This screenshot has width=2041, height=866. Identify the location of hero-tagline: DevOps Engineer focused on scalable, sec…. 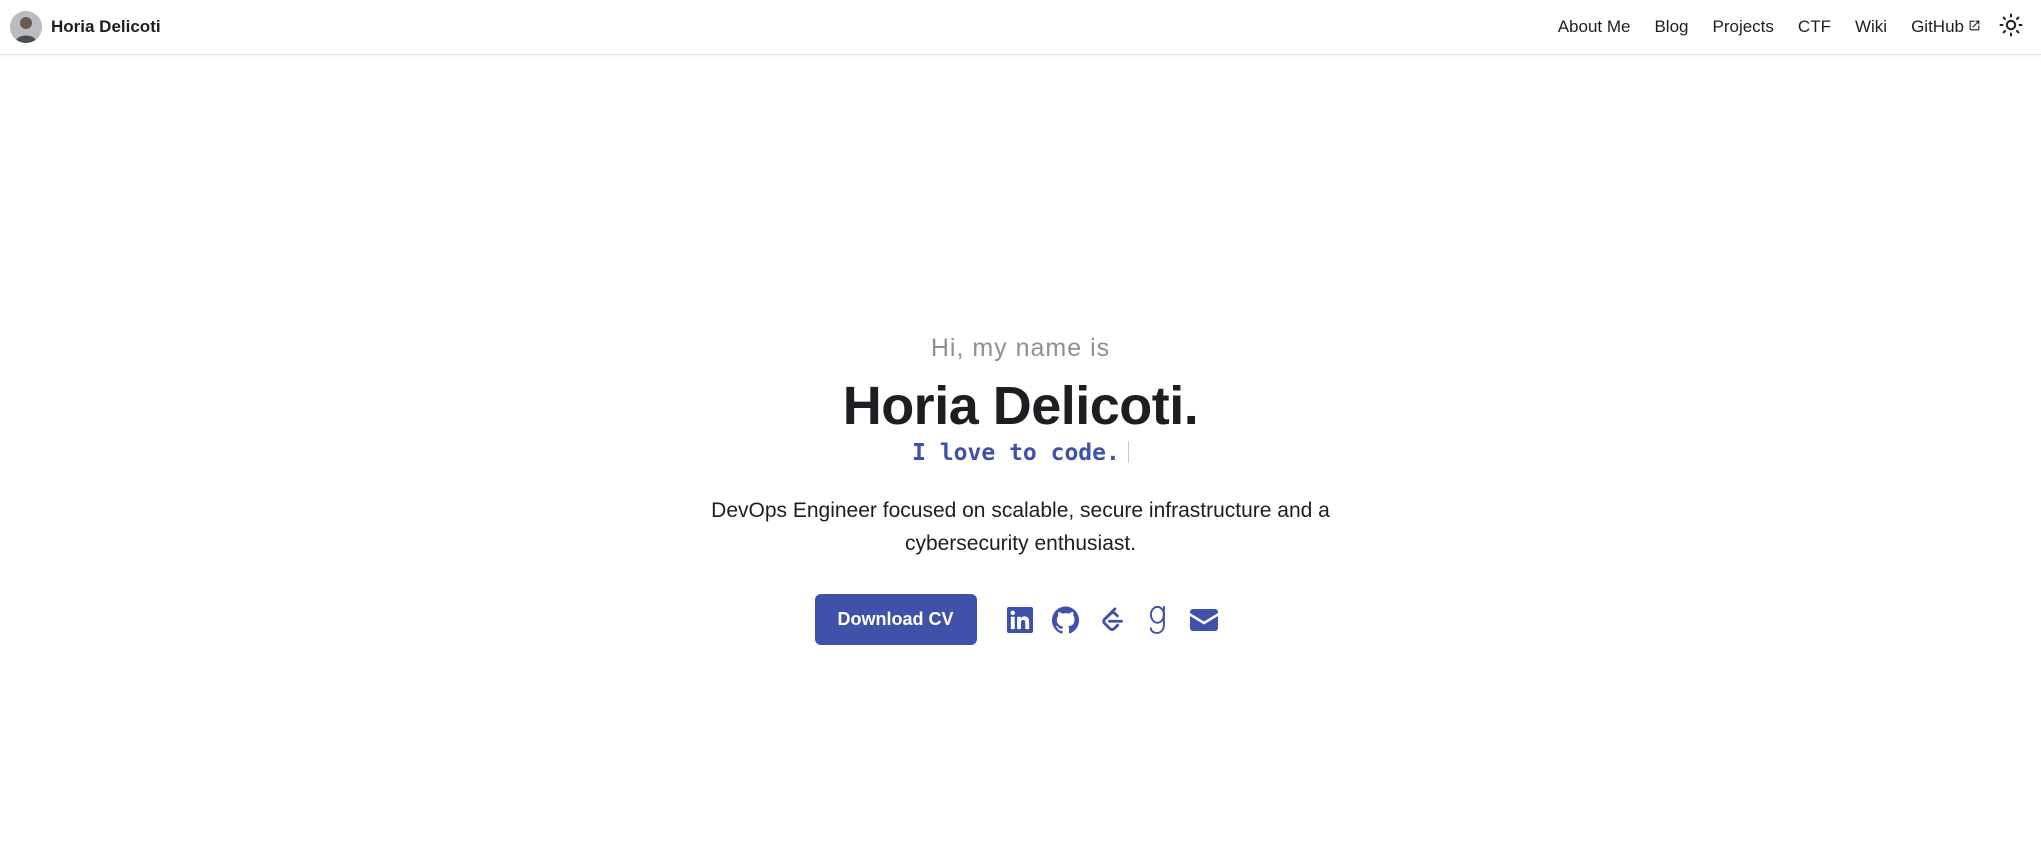
(1020, 527).